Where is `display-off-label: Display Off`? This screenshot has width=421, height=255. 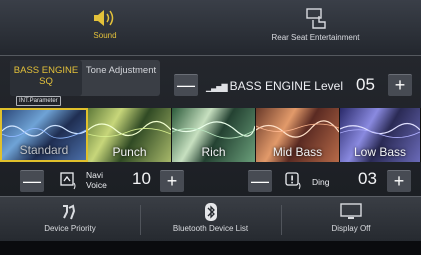
display-off-label: Display Off is located at coordinates (351, 228).